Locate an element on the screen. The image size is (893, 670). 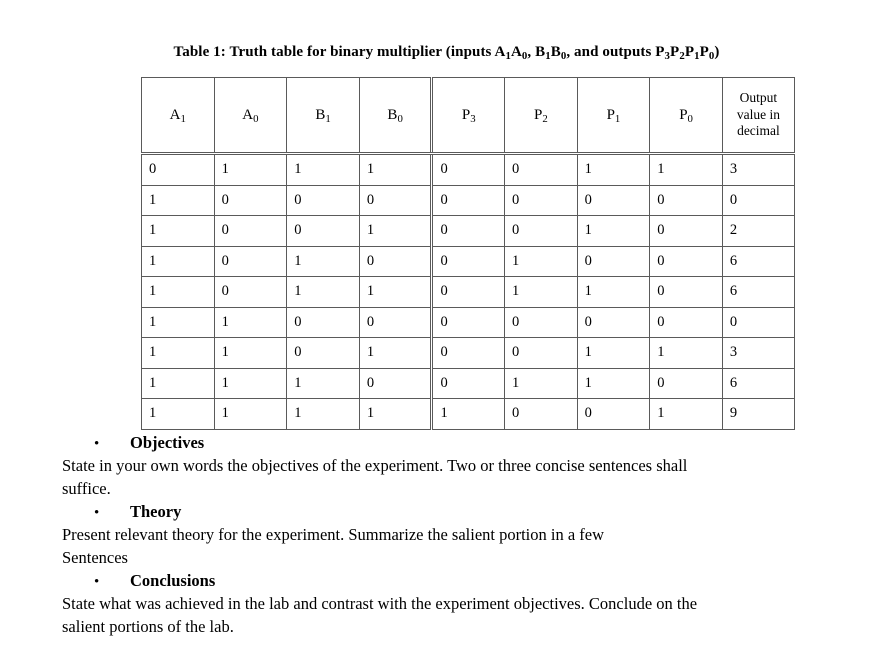
table-row: 011100113 is located at coordinates (468, 169).